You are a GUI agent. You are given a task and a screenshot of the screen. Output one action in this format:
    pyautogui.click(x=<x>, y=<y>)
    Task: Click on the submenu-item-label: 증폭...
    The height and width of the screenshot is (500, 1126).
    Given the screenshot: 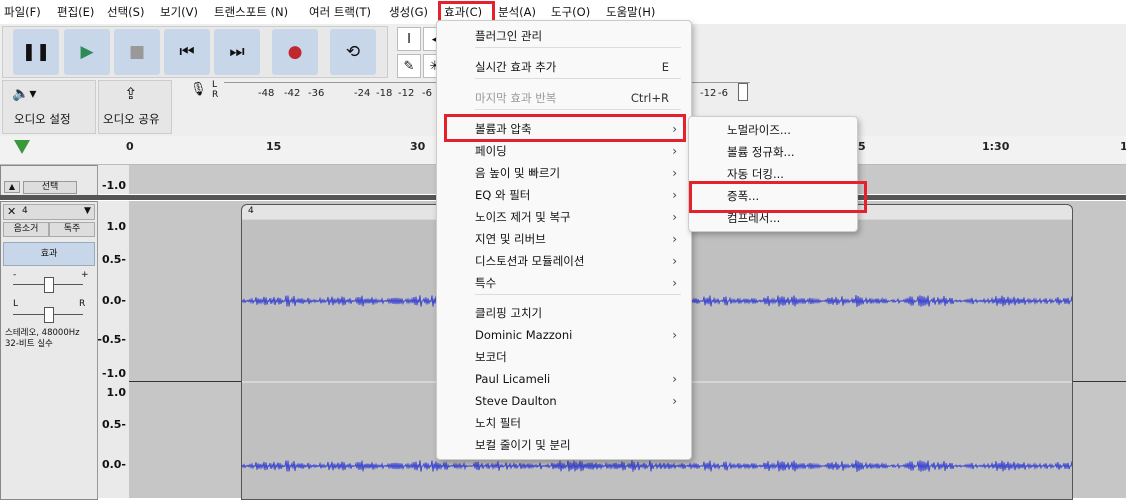 What is the action you would take?
    pyautogui.click(x=743, y=196)
    